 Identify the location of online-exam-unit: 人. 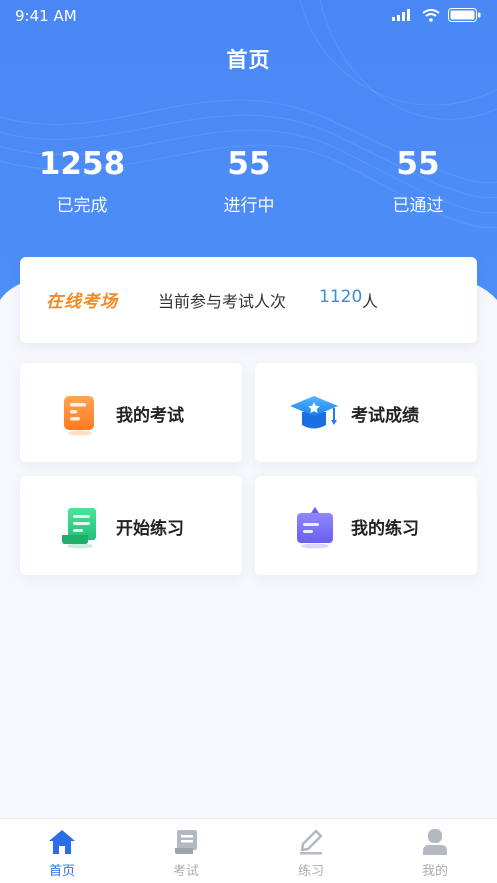
(370, 301).